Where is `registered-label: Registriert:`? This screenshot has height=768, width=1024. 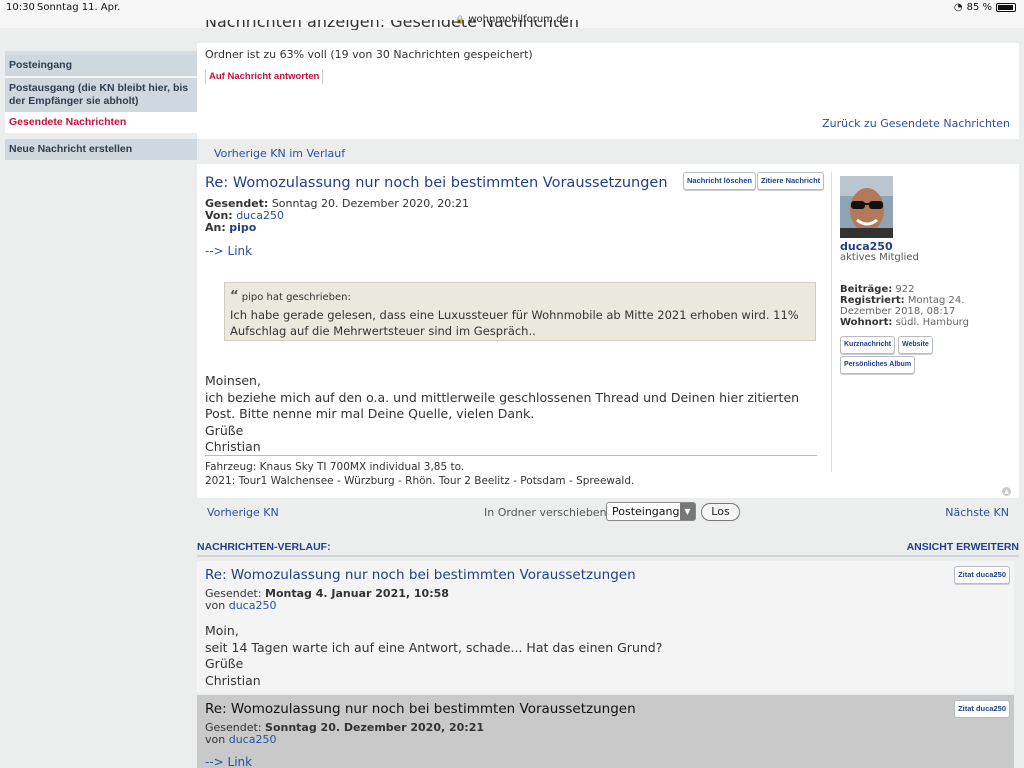
registered-label: Registriert: is located at coordinates (872, 300).